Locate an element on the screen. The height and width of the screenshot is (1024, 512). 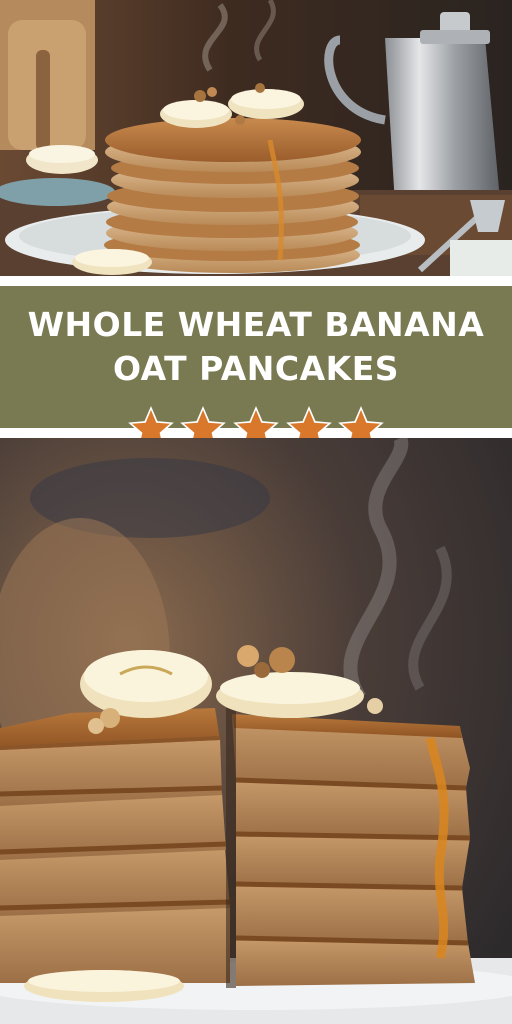
title-line-1: WHOLE WHEAT BANANA is located at coordinates (256, 324).